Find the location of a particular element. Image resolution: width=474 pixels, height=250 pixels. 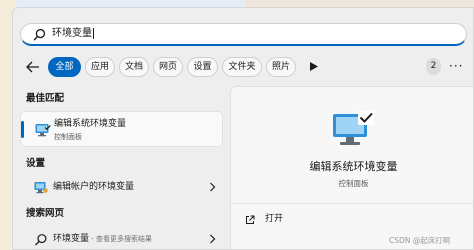

best-match-item: 编辑系统环境变量 控制面板 is located at coordinates (121, 129).